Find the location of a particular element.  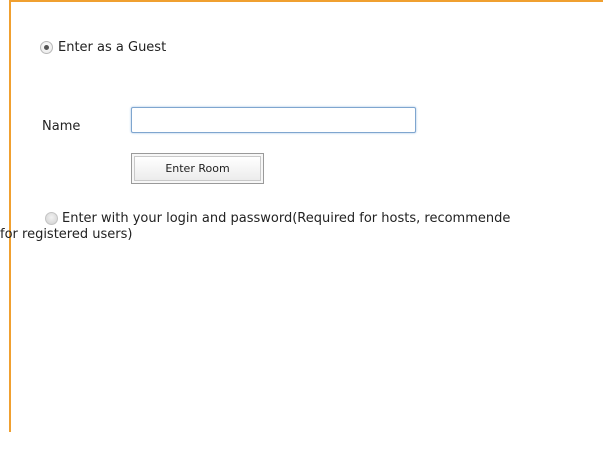

name-field-label: Name is located at coordinates (61, 126).